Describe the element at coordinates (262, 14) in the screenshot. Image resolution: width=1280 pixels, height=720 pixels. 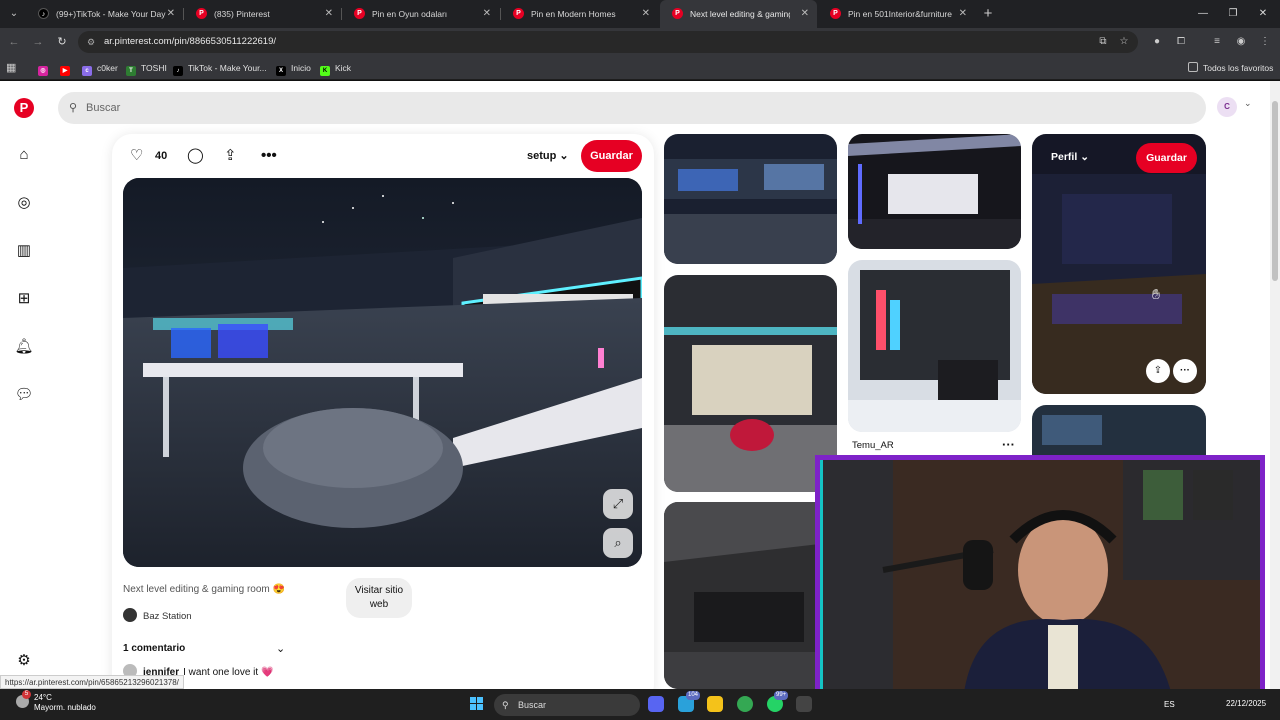
I see `tab-pinterest-home: P (835) Pinterest ✕` at that location.